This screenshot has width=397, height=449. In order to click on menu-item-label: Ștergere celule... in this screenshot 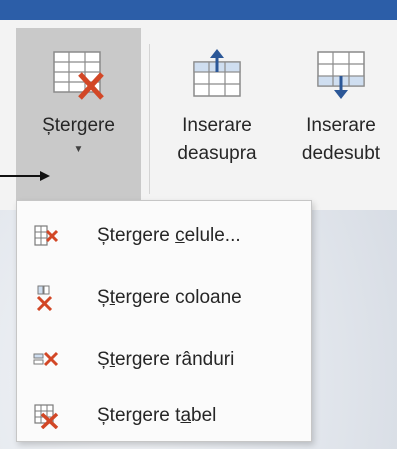, I will do `click(169, 235)`.